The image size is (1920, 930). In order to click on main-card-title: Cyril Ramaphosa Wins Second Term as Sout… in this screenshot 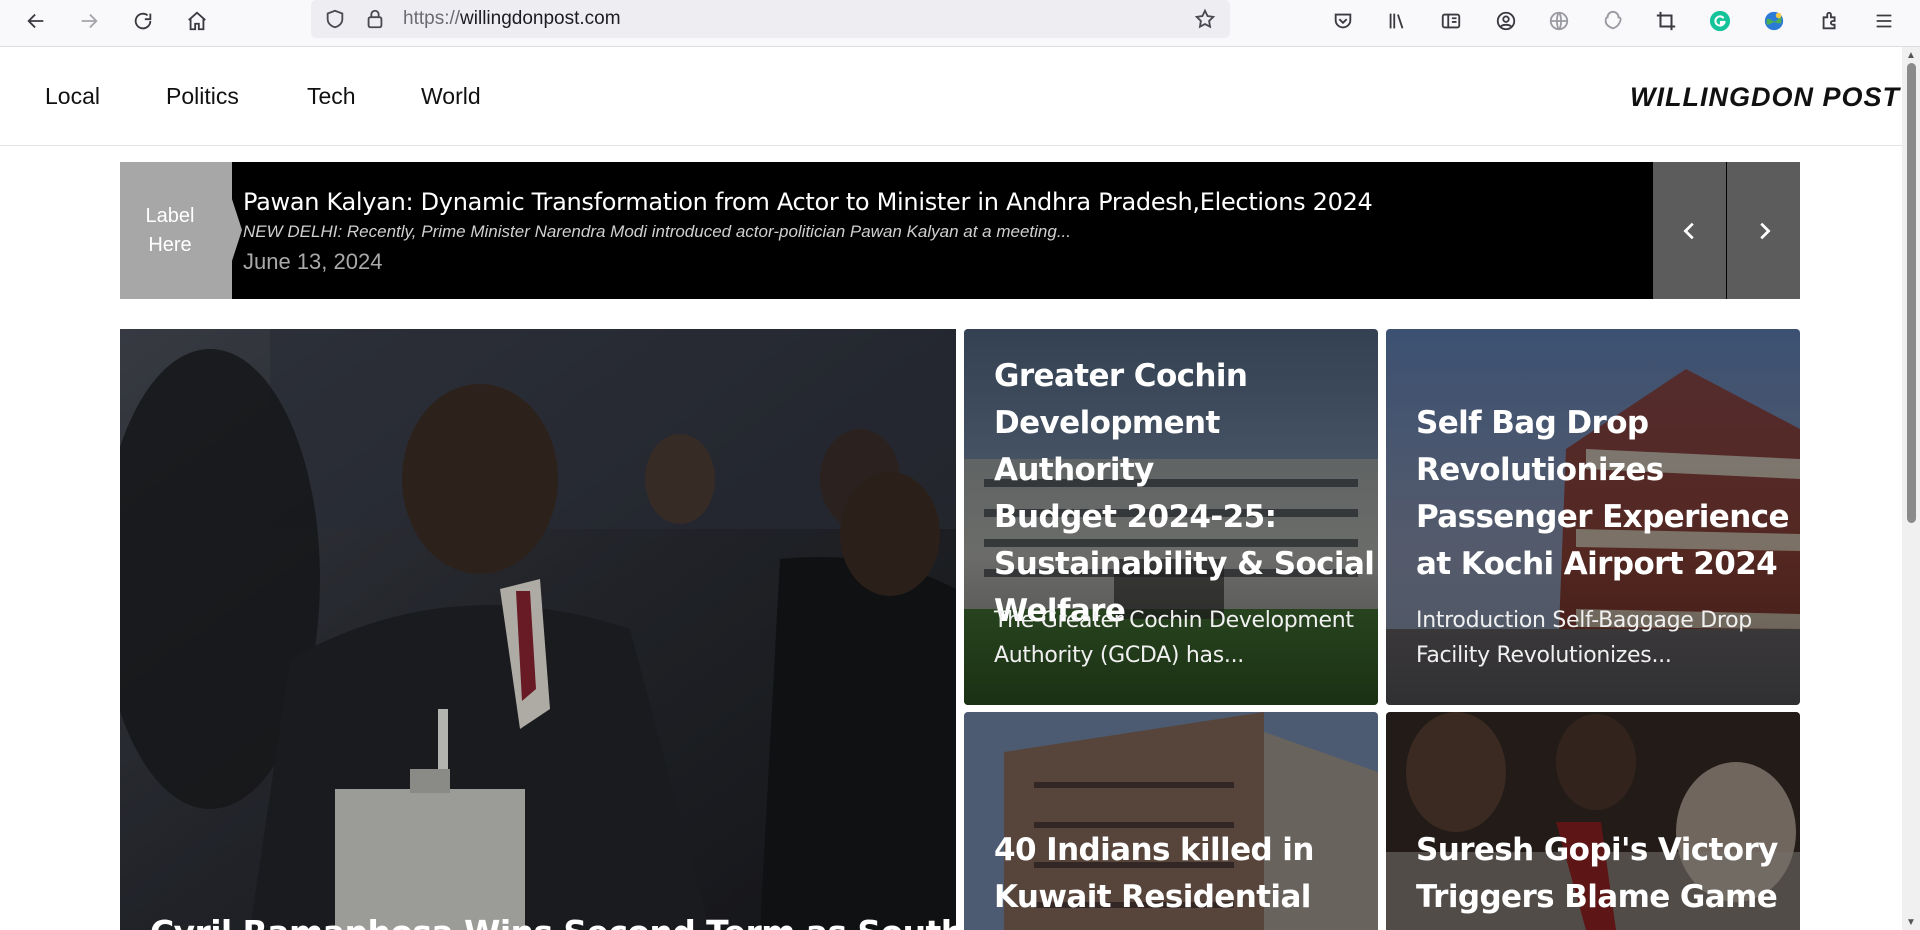, I will do `click(553, 919)`.